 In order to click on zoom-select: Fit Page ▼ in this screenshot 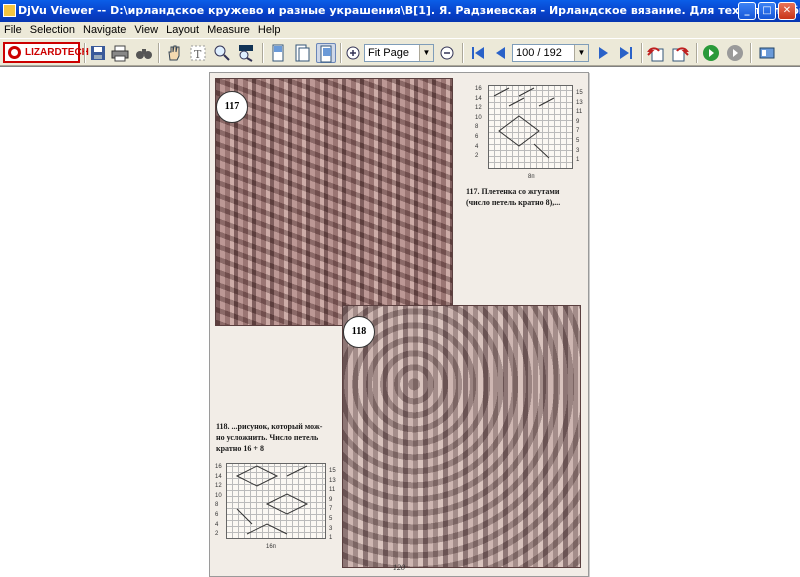, I will do `click(399, 53)`.